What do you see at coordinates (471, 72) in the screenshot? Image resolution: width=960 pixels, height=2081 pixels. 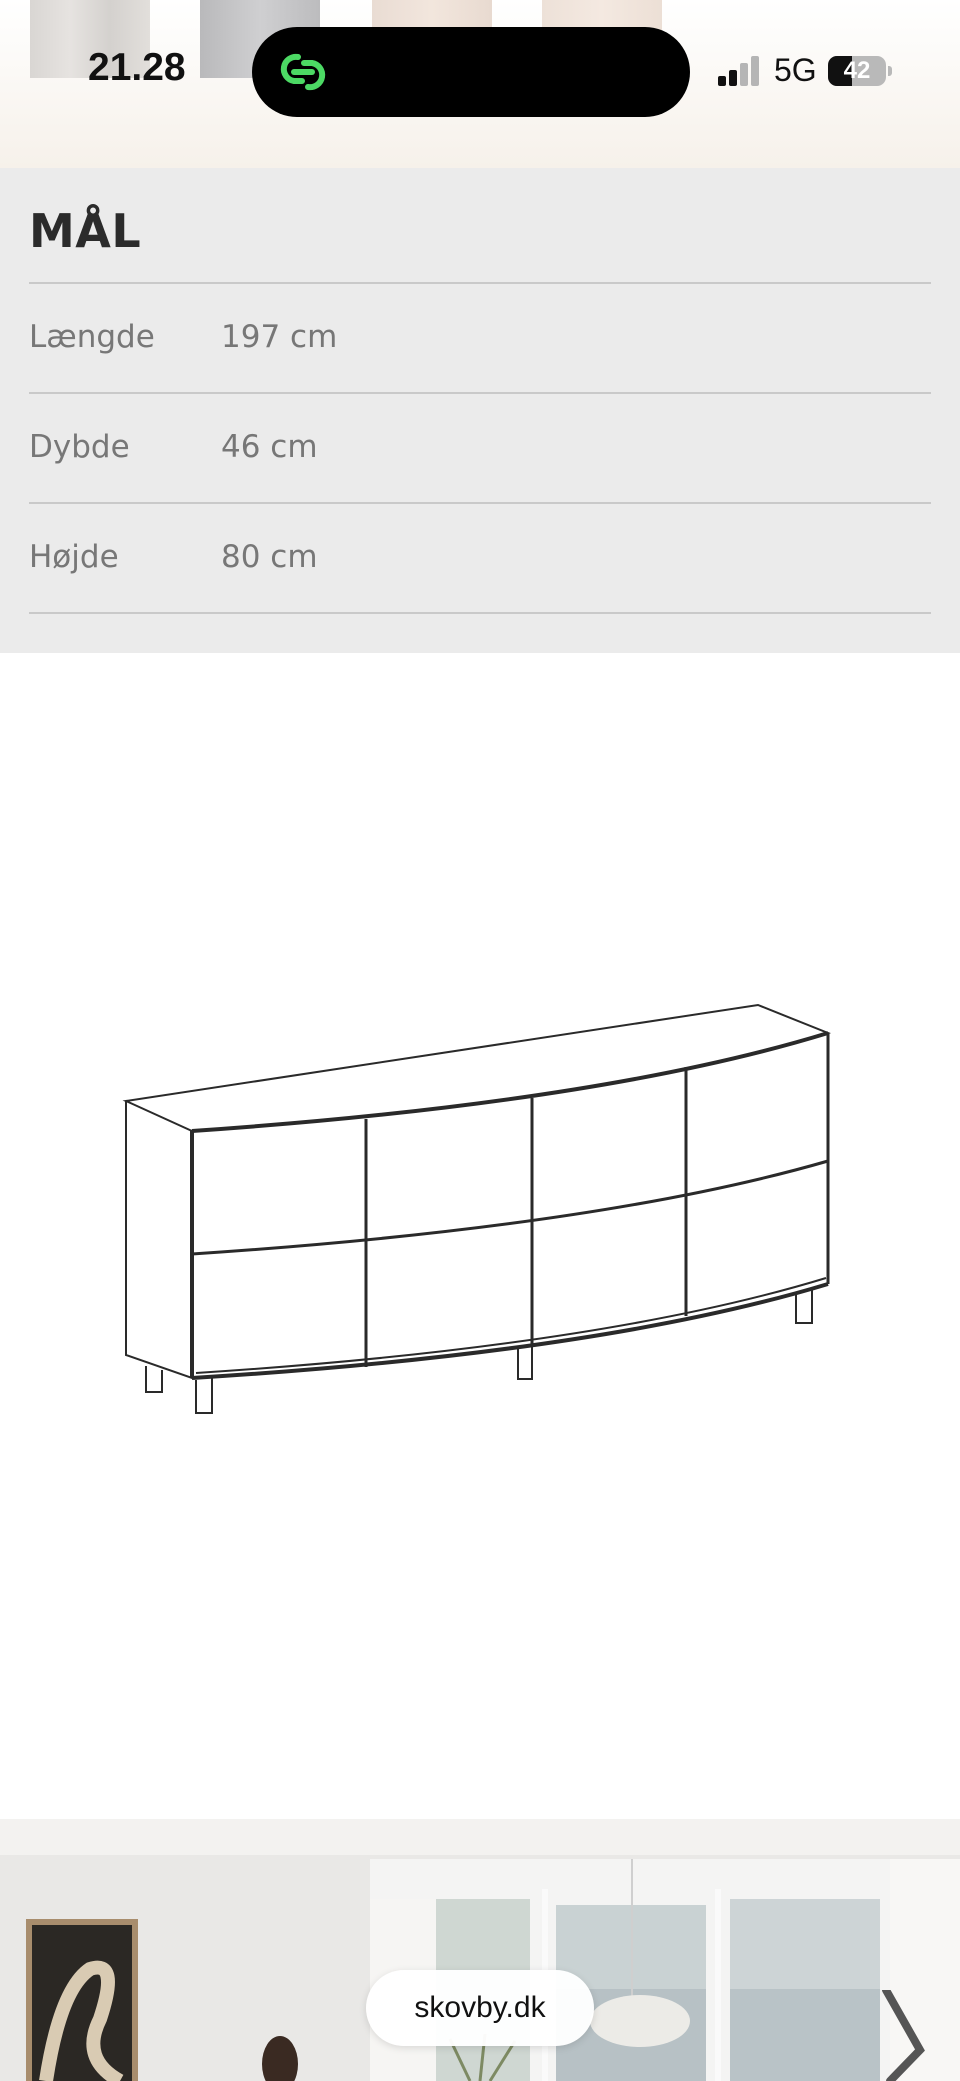 I see `dynamic-island` at bounding box center [471, 72].